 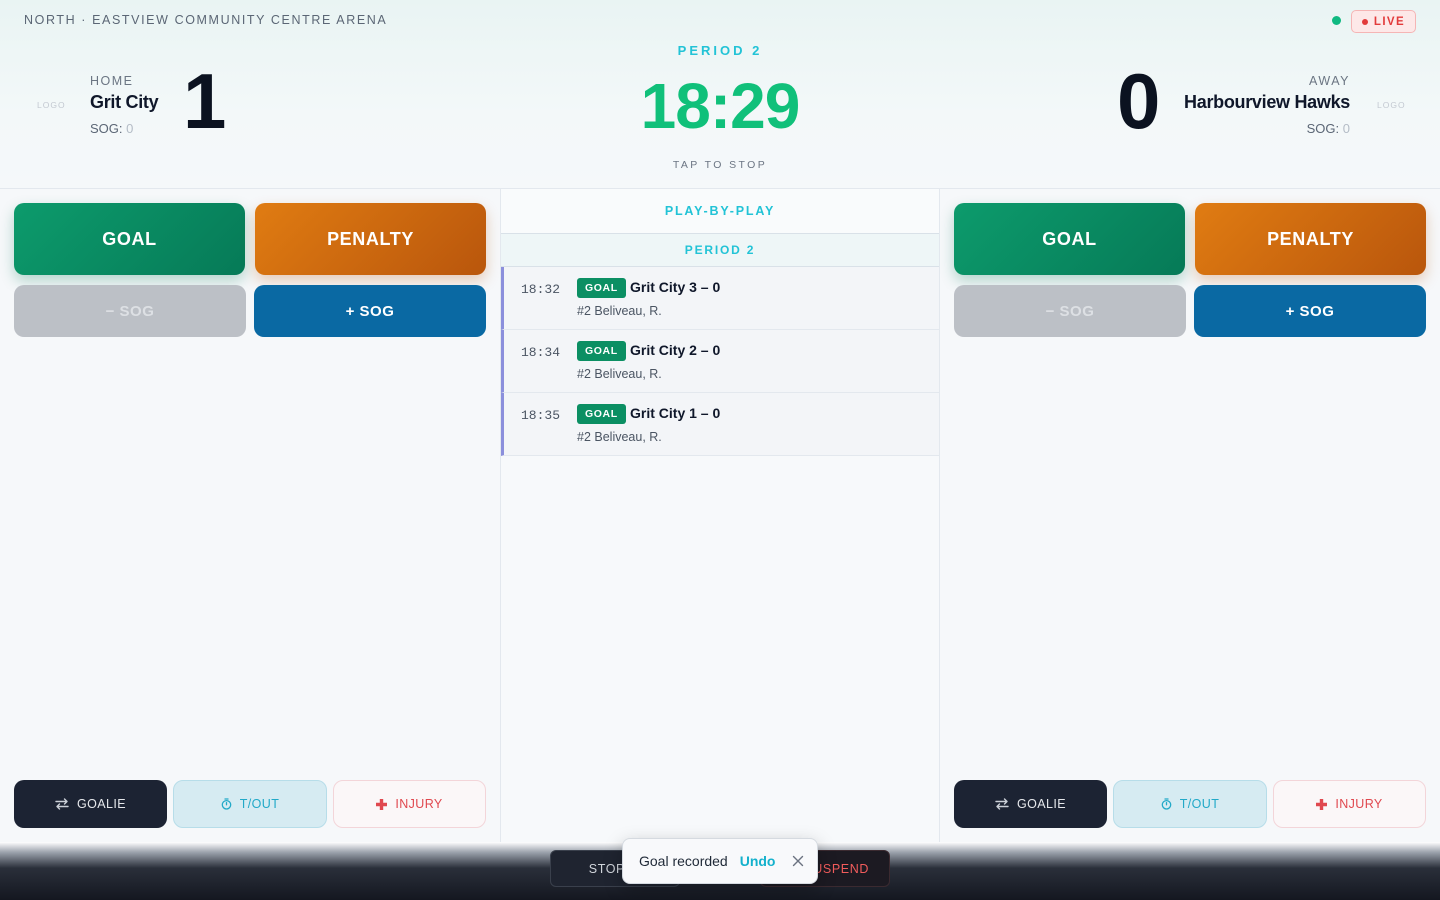 What do you see at coordinates (370, 239) in the screenshot?
I see `home-penalty-button: PENALTY` at bounding box center [370, 239].